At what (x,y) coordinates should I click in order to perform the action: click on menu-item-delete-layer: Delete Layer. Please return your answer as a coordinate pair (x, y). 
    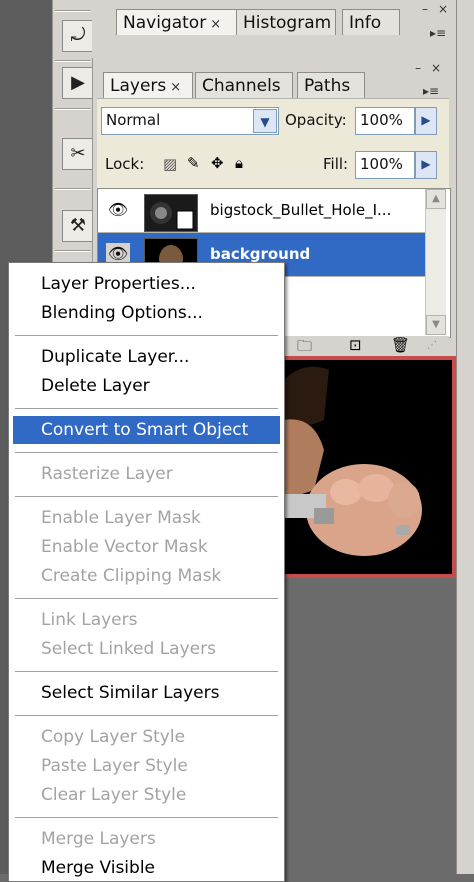
    Looking at the image, I should click on (146, 386).